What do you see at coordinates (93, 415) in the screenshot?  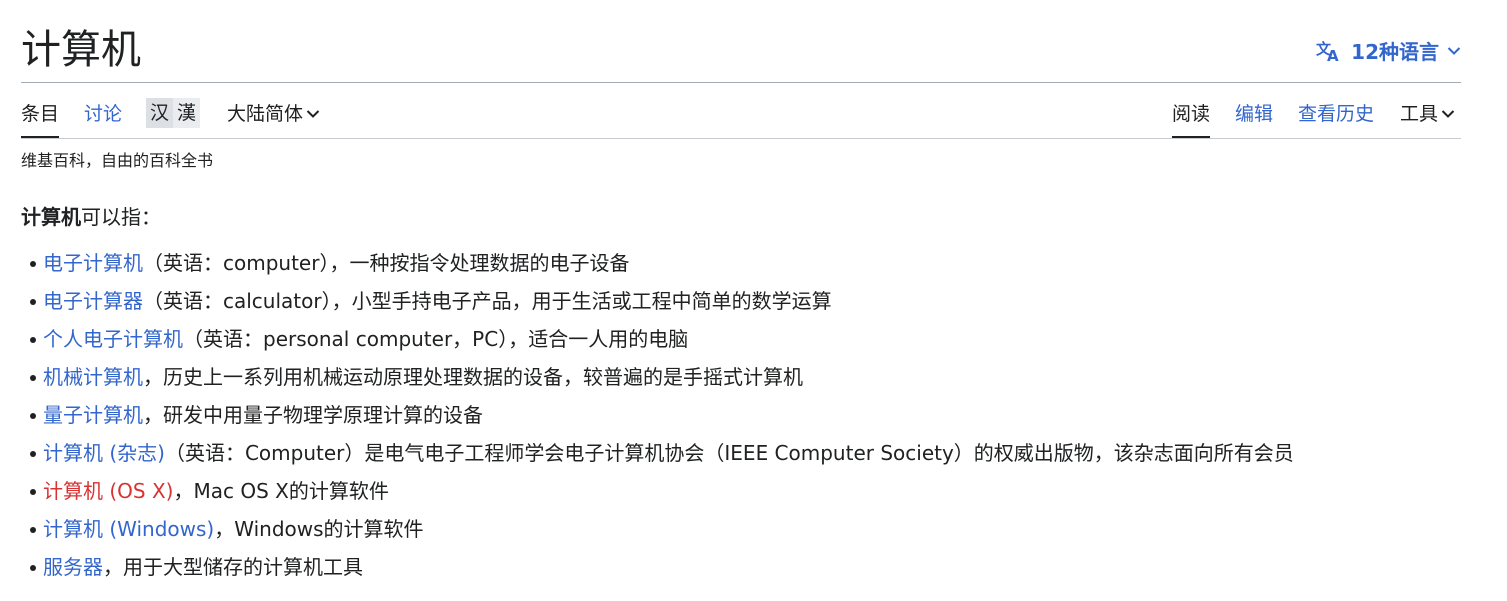 I see `article-link: 量子计算机` at bounding box center [93, 415].